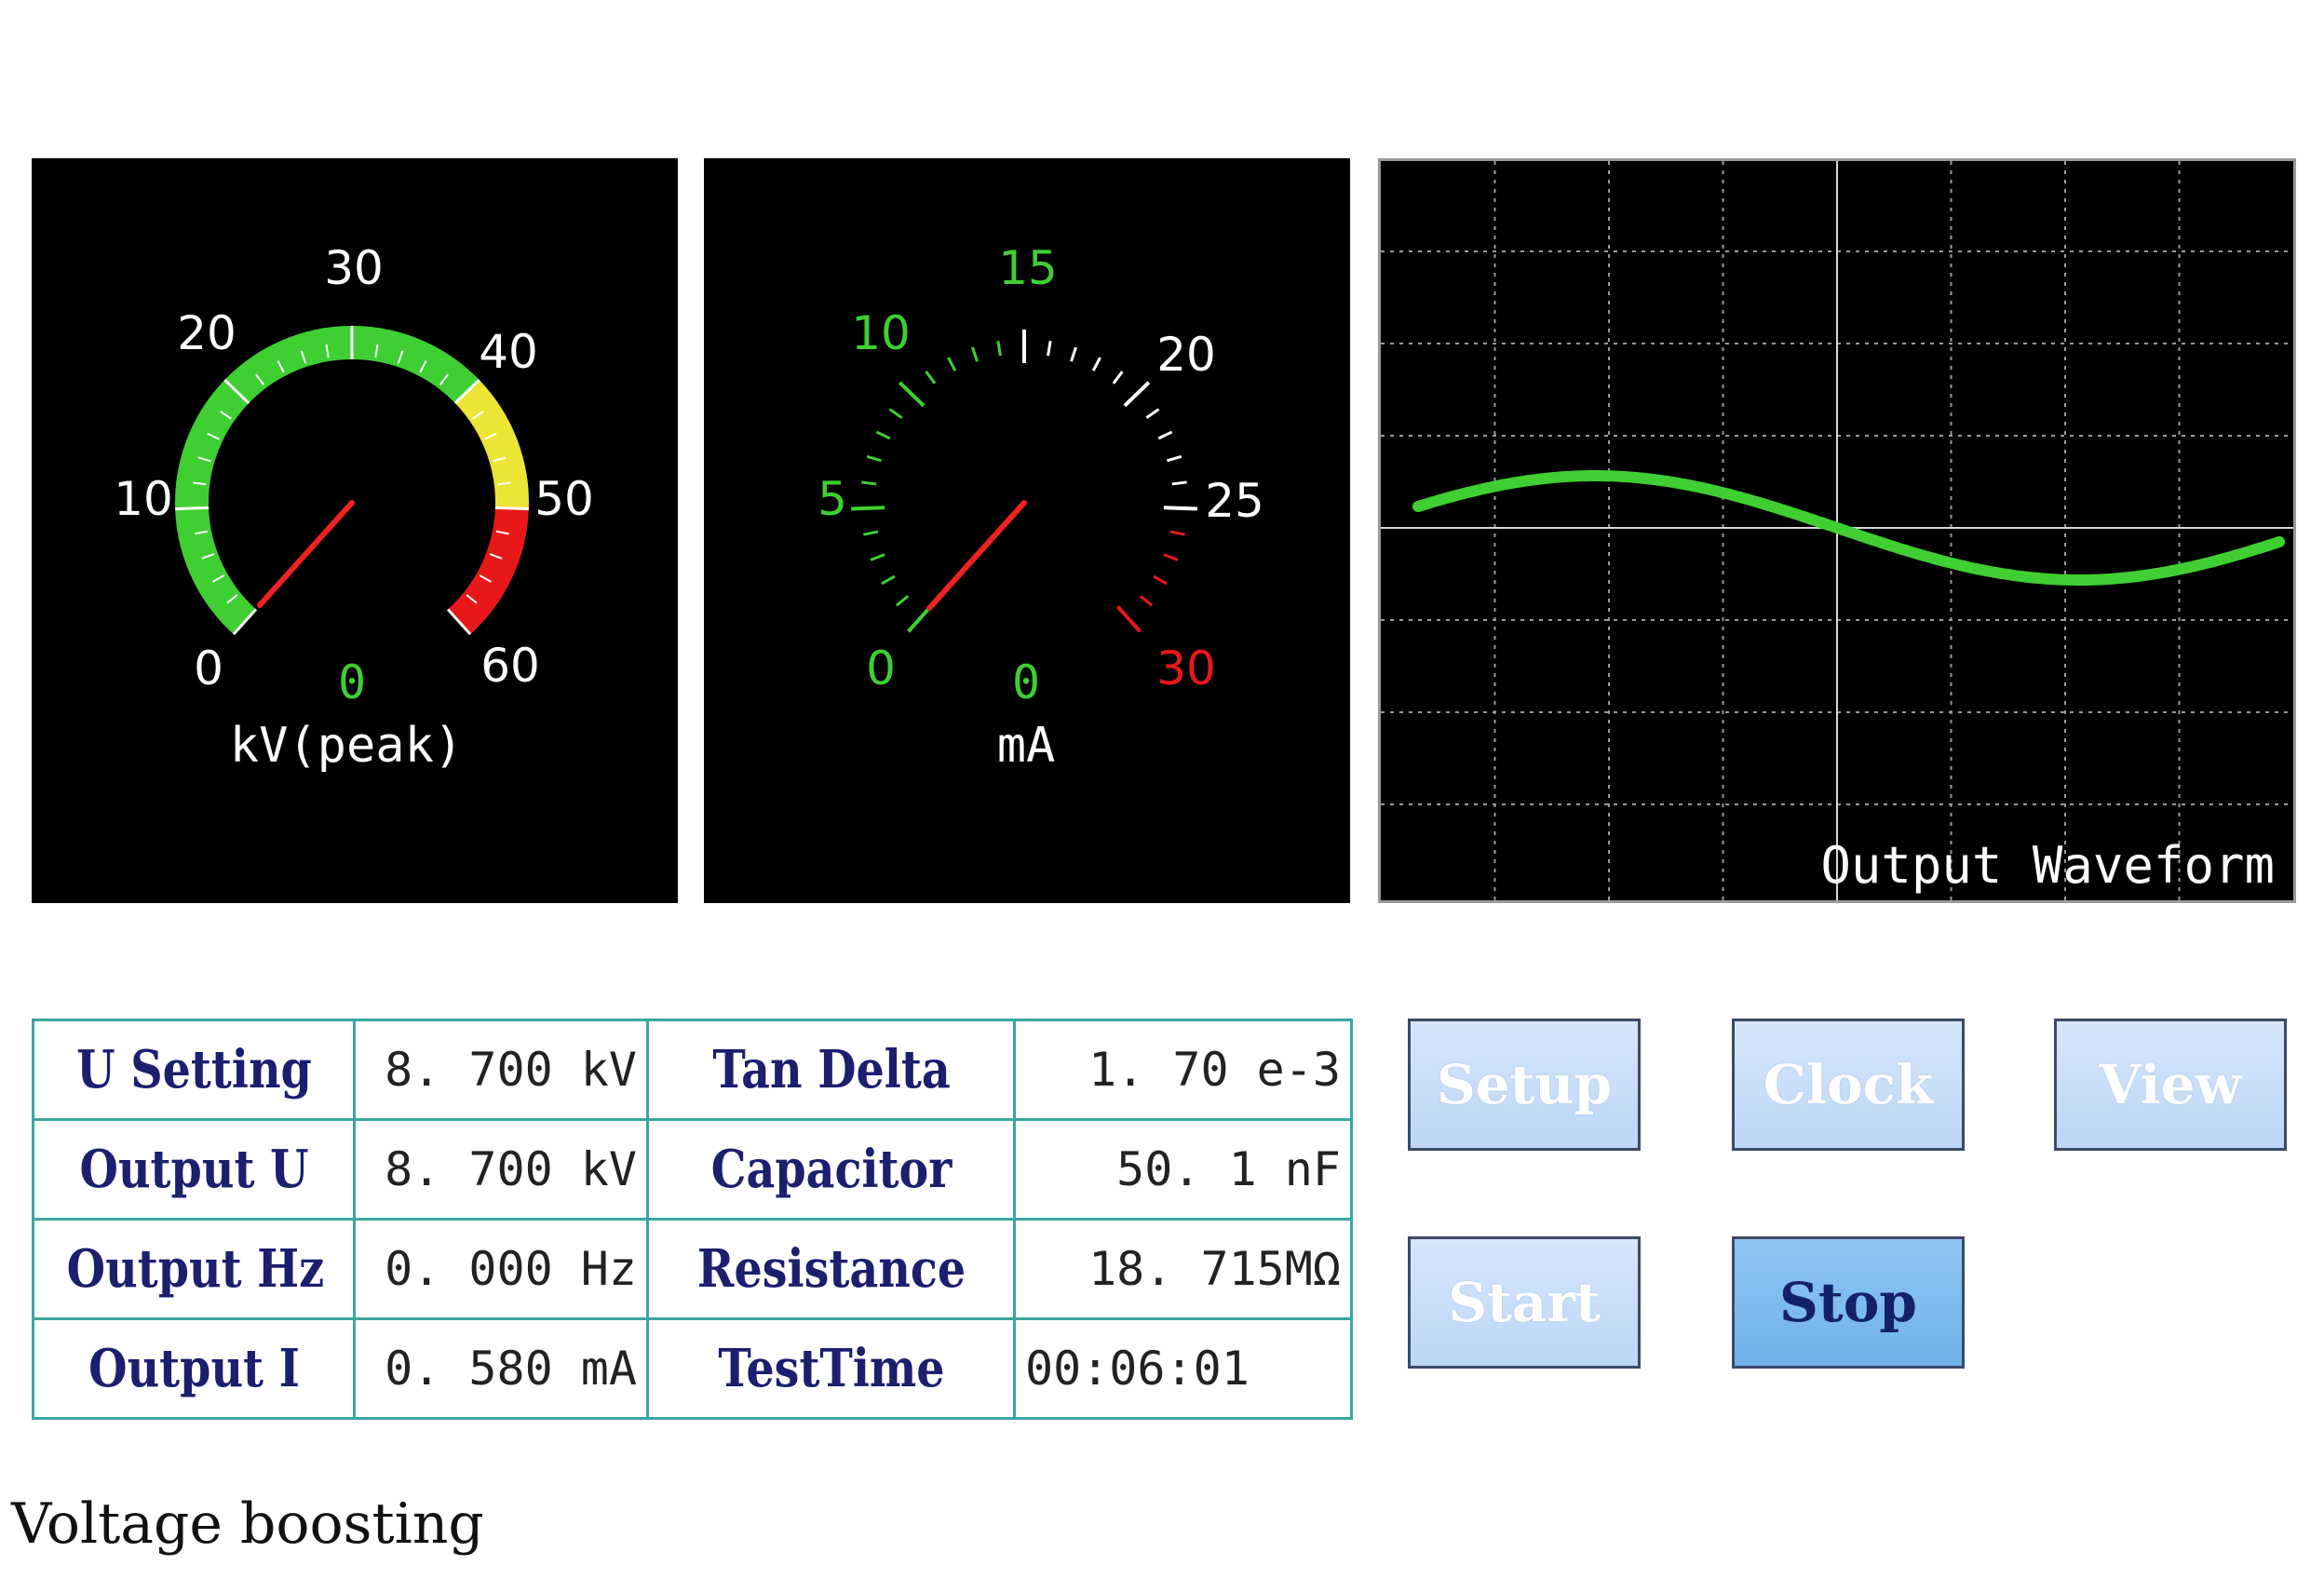 The width and height of the screenshot is (2324, 1579). Describe the element at coordinates (207, 333) in the screenshot. I see `voltage-tick-20: 20` at that location.